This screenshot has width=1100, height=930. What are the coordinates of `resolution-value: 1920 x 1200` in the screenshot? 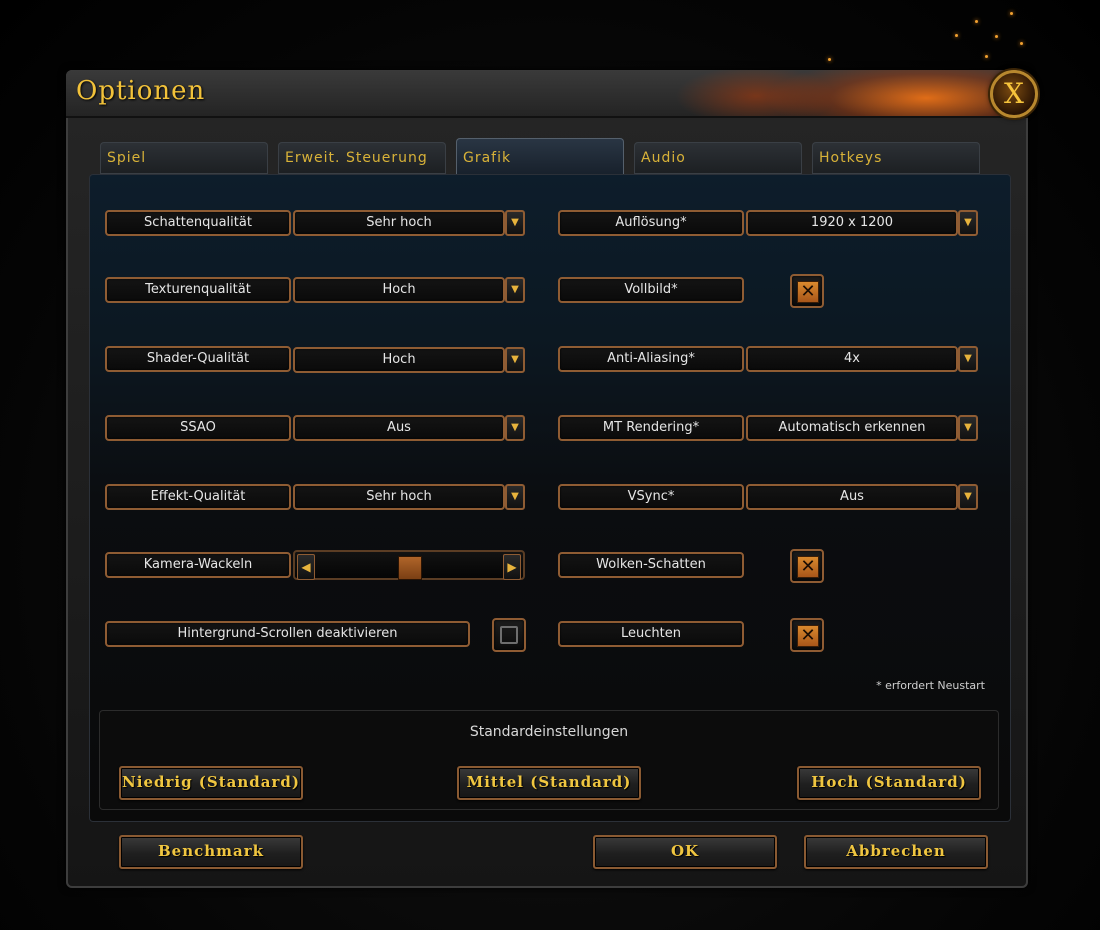 It's located at (852, 223).